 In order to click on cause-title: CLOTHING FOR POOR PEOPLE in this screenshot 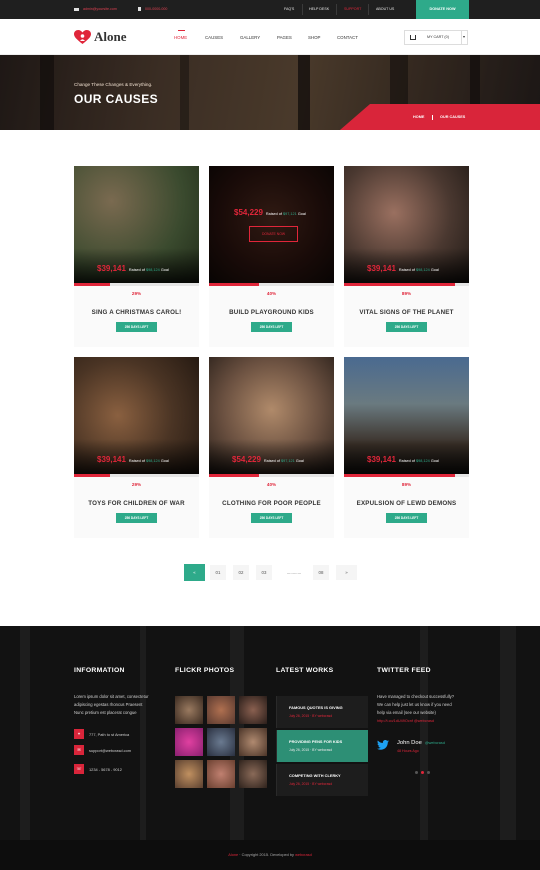, I will do `click(271, 503)`.